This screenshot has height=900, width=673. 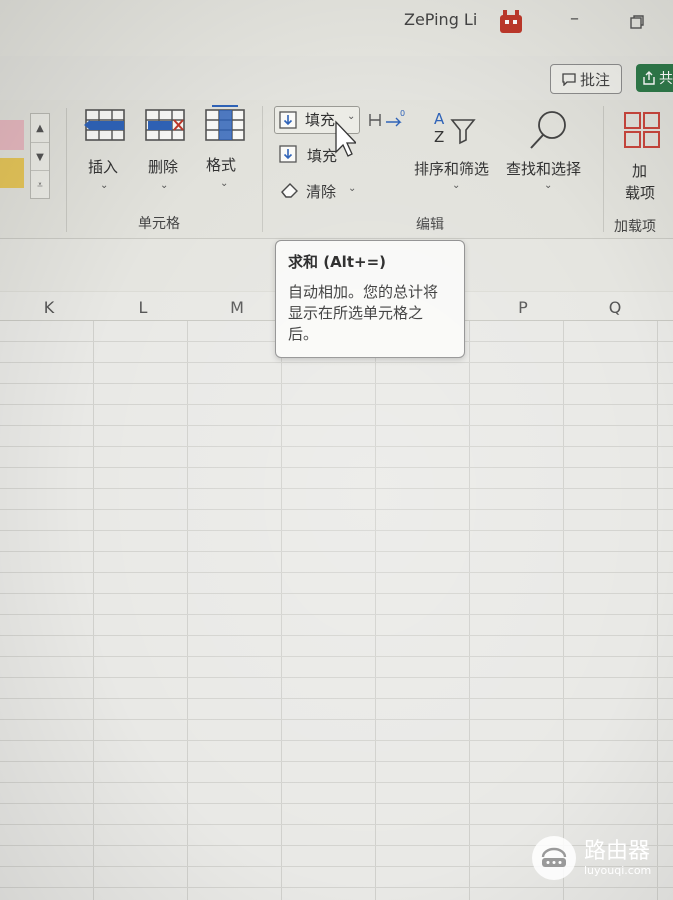 What do you see at coordinates (635, 227) in the screenshot?
I see `addins-group-label: 加载项` at bounding box center [635, 227].